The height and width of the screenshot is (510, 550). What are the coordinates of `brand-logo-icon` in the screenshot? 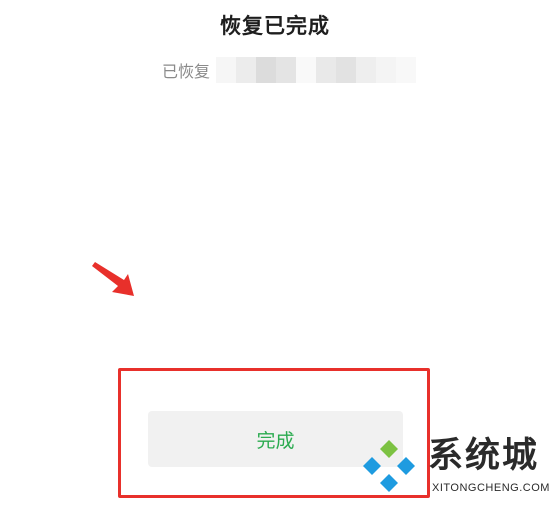 It's located at (389, 466).